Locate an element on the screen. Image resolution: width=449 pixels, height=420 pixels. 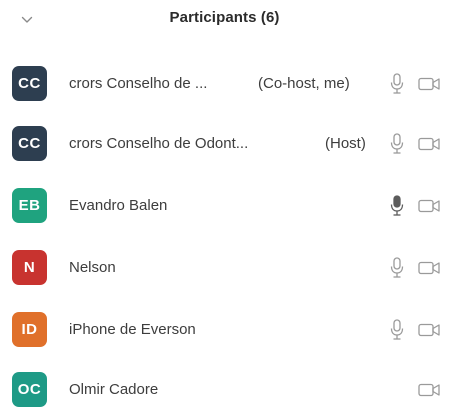
mic-active-icon is located at coordinates (397, 206).